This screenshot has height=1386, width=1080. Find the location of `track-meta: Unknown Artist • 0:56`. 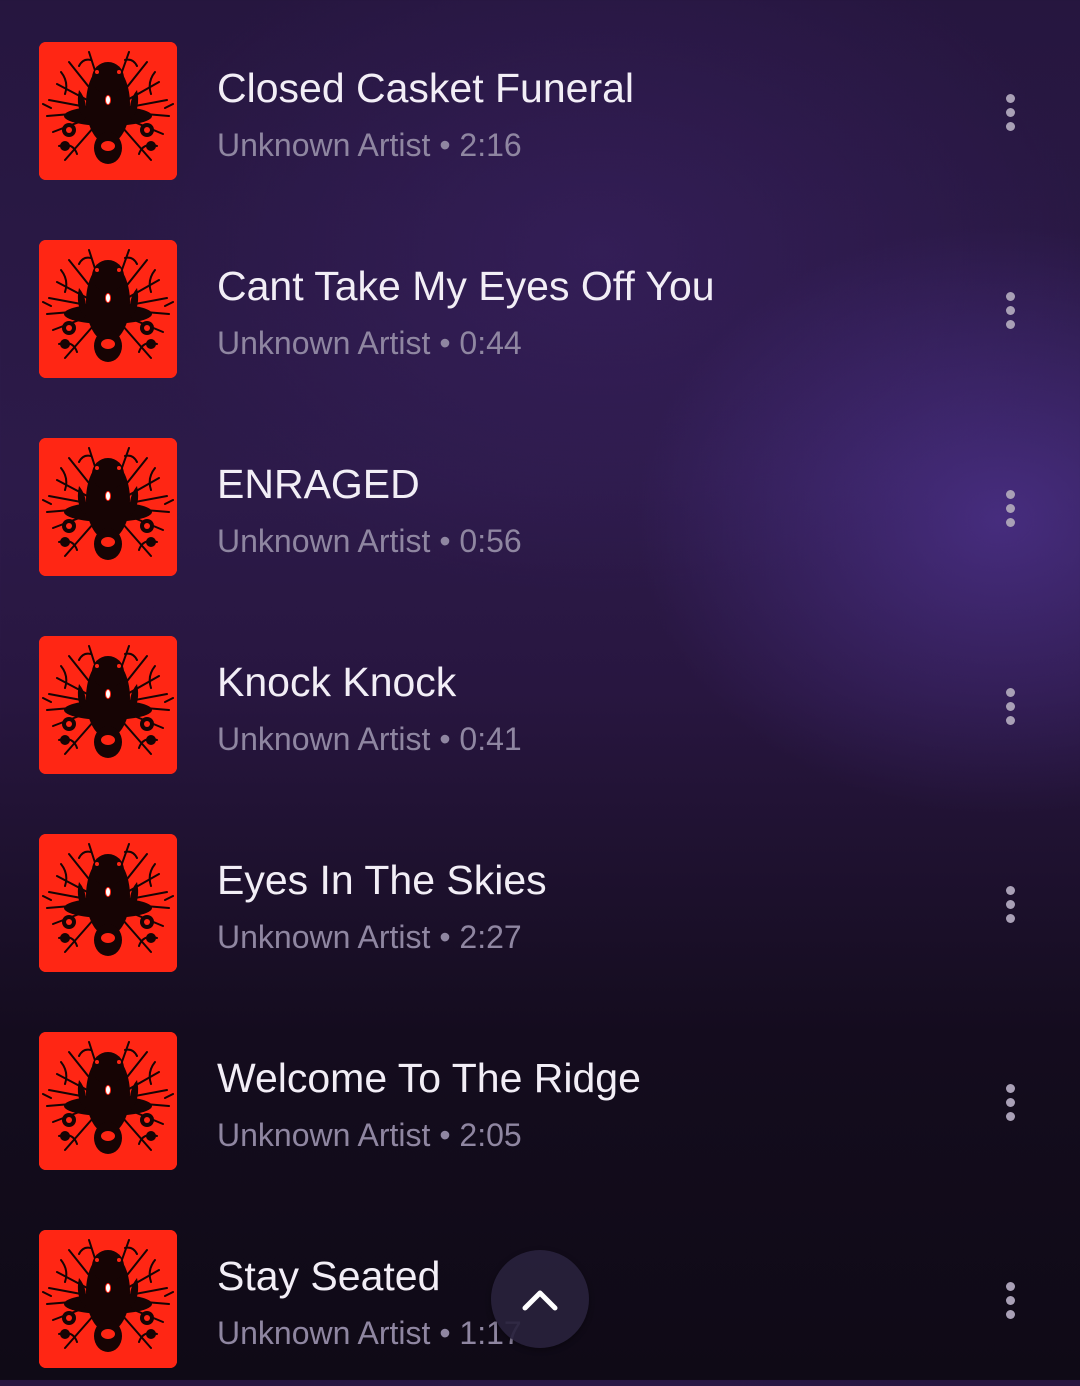

track-meta: Unknown Artist • 0:56 is located at coordinates (369, 541).